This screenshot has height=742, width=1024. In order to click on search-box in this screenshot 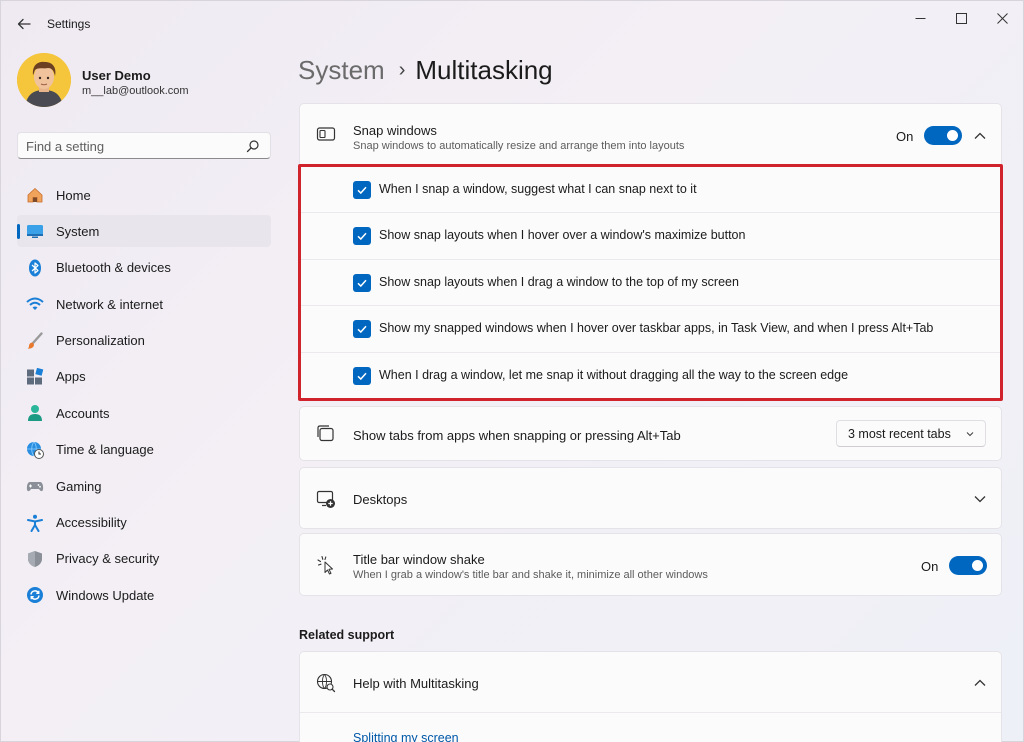, I will do `click(144, 145)`.